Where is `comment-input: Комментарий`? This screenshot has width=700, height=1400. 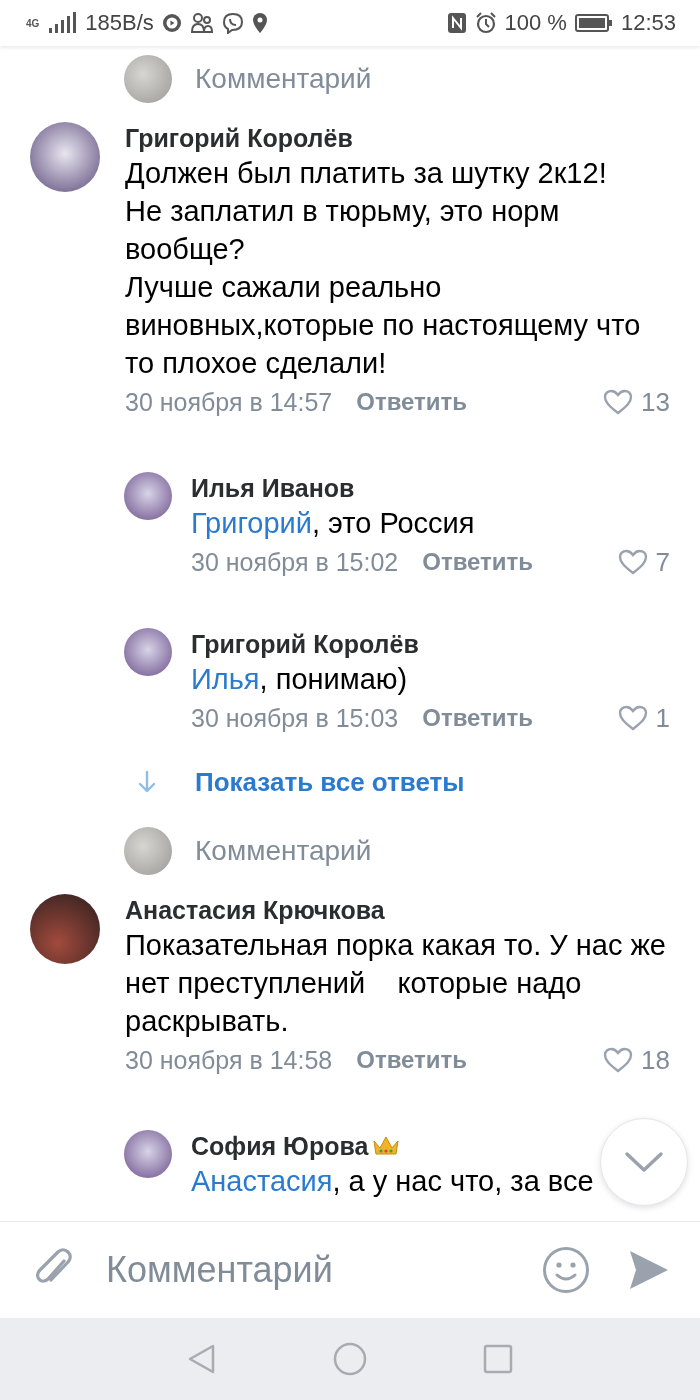 comment-input: Комментарий is located at coordinates (313, 1270).